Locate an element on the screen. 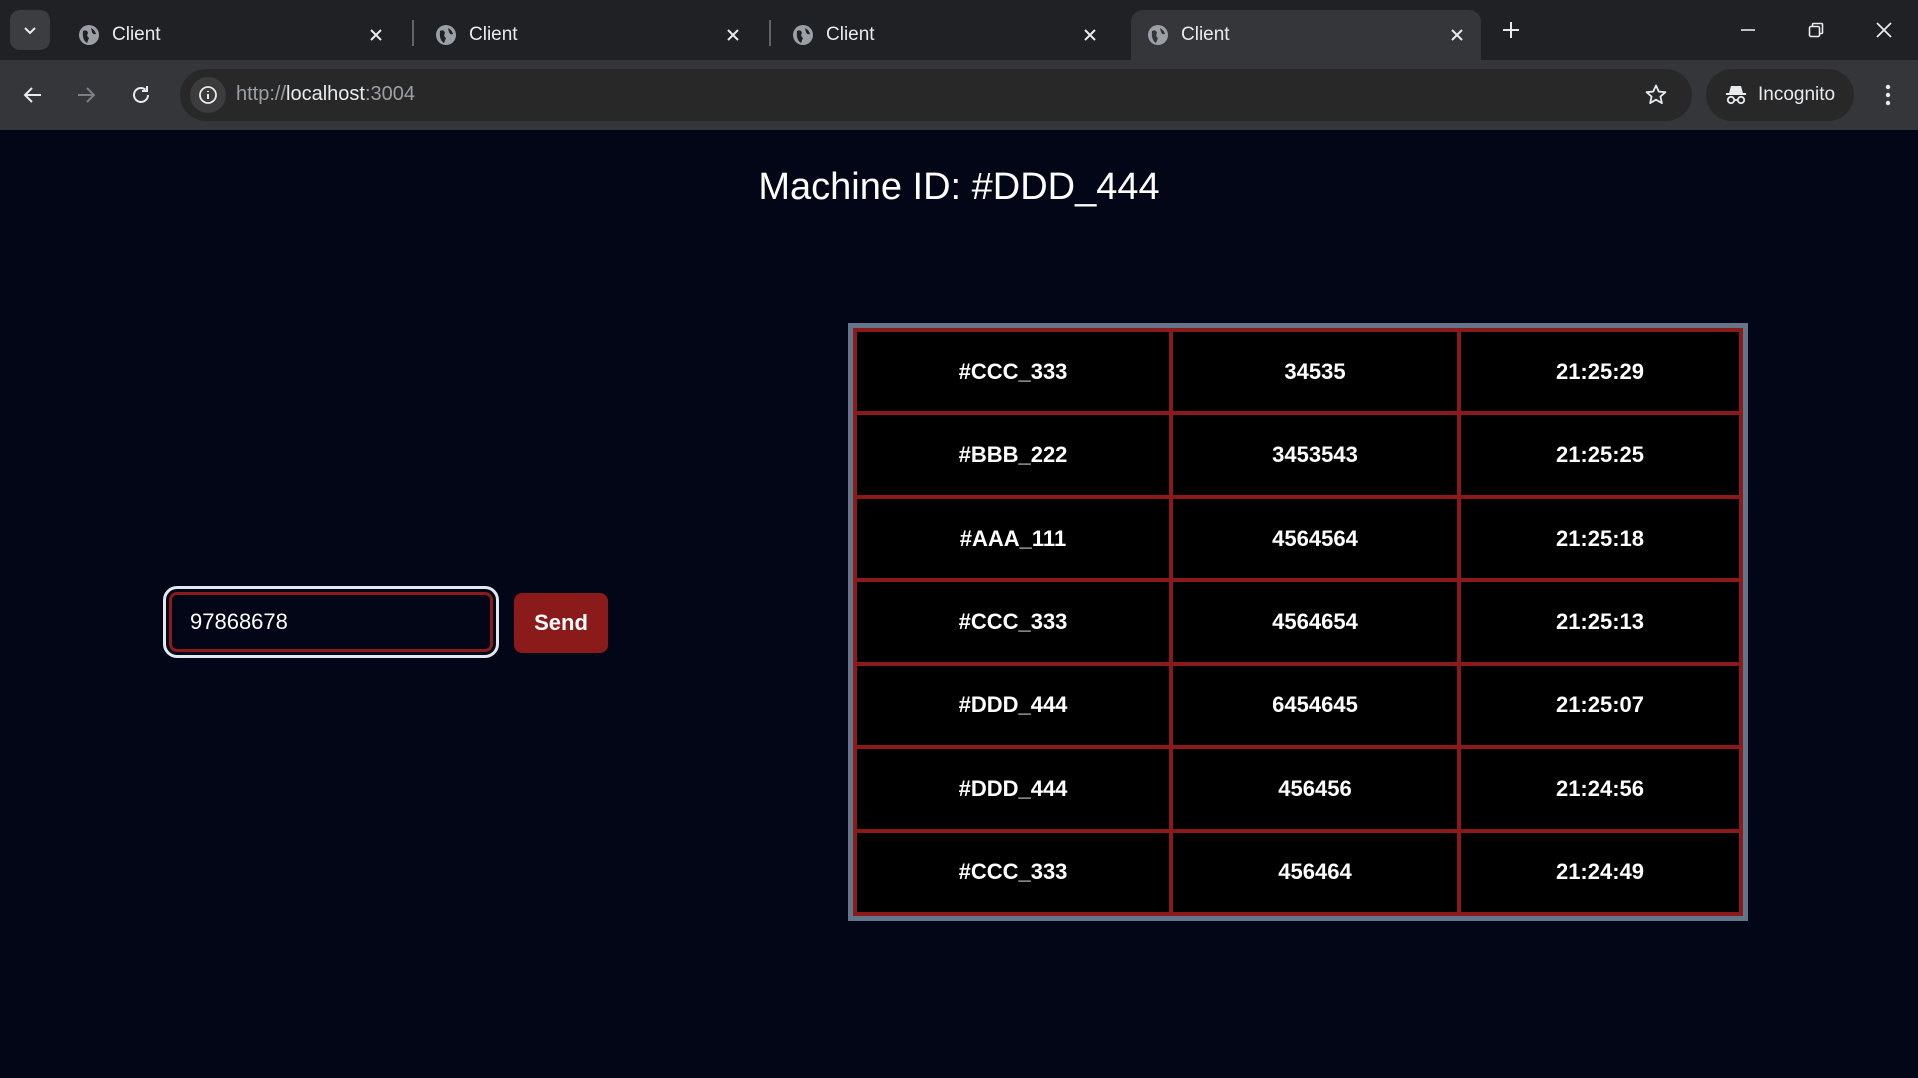 Image resolution: width=1918 pixels, height=1078 pixels. url-port: :3004 is located at coordinates (390, 94).